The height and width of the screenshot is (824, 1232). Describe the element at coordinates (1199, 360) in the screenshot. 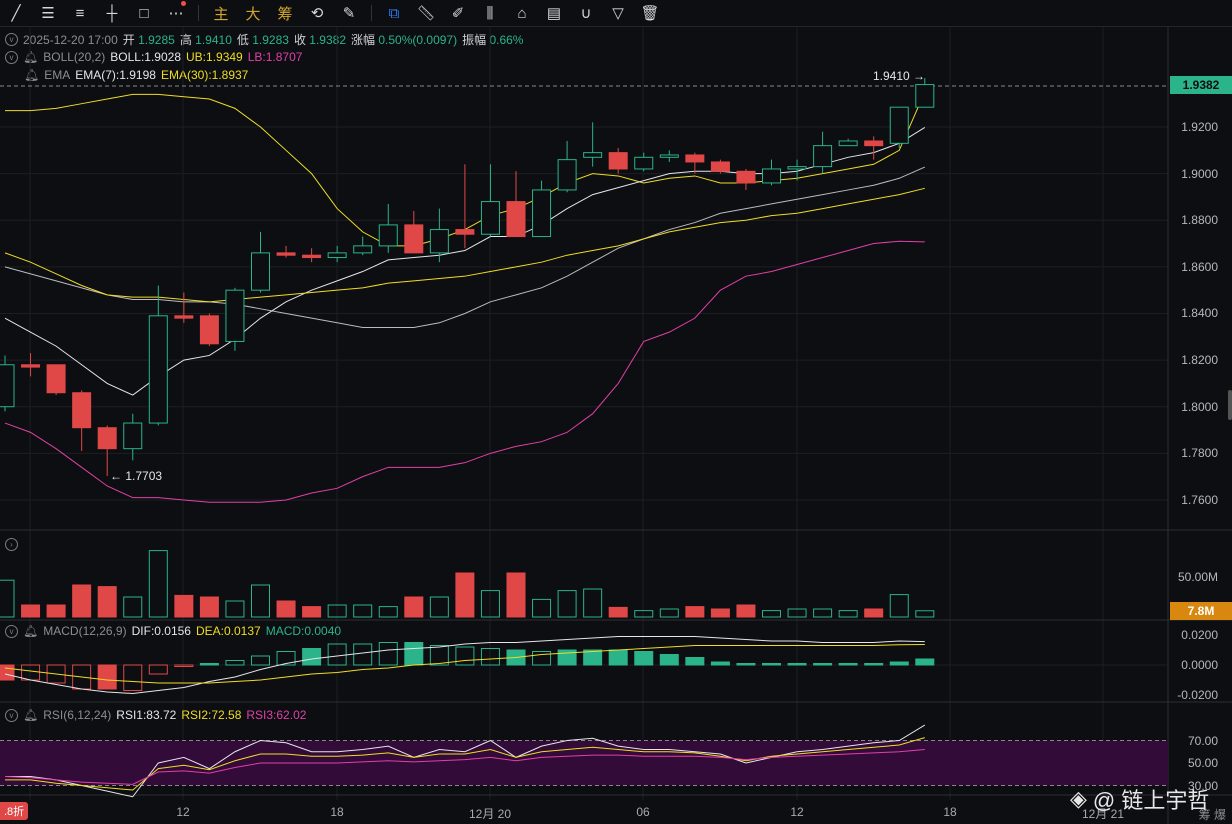

I see `price-axis-label: 1.8200` at that location.